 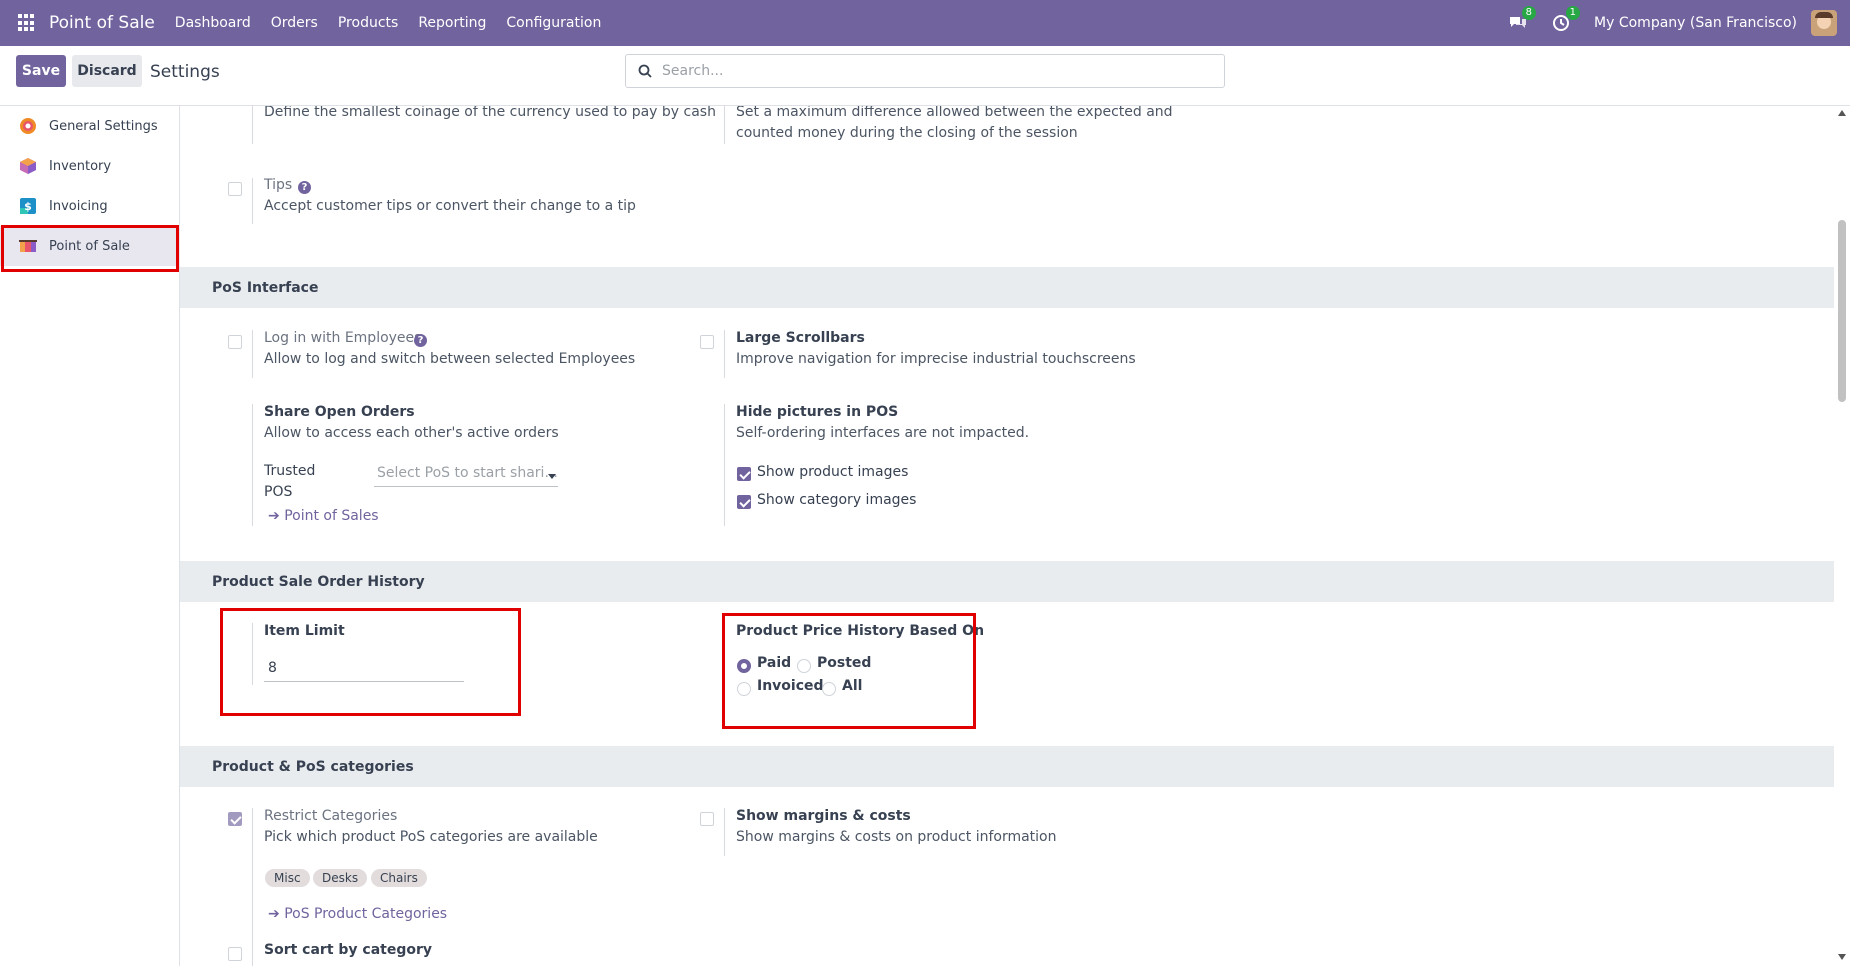 I want to click on sort-cart-checkbox, so click(x=235, y=954).